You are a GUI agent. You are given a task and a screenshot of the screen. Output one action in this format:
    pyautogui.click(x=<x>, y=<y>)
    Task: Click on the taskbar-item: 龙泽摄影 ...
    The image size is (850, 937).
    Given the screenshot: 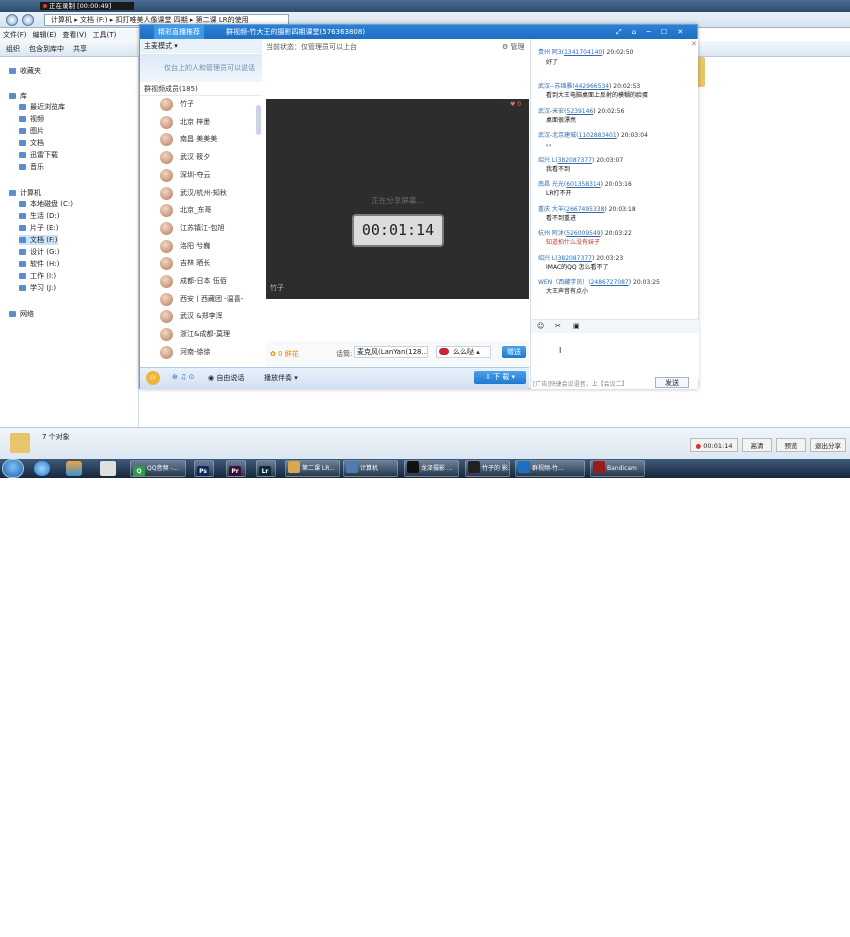 What is the action you would take?
    pyautogui.click(x=431, y=468)
    